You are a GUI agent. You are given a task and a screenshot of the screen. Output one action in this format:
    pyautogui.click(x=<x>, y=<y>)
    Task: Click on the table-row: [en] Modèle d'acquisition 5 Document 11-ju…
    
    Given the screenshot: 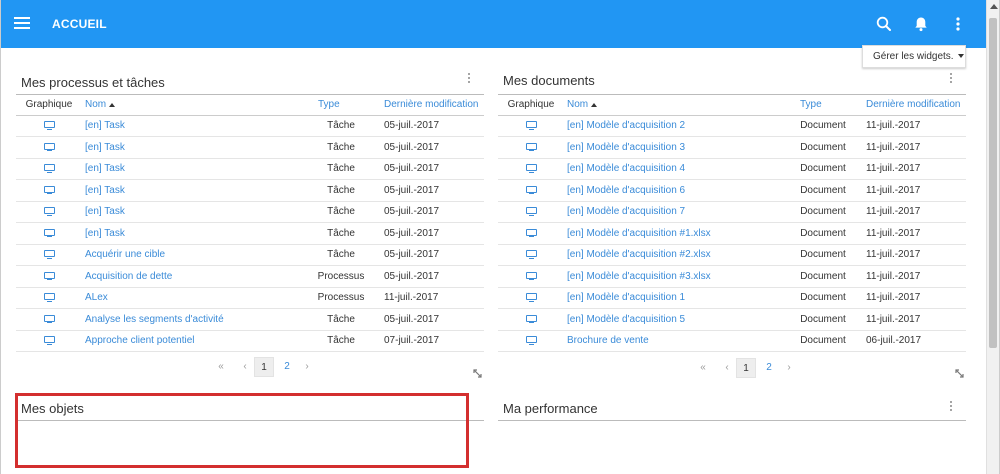 What is the action you would take?
    pyautogui.click(x=732, y=319)
    